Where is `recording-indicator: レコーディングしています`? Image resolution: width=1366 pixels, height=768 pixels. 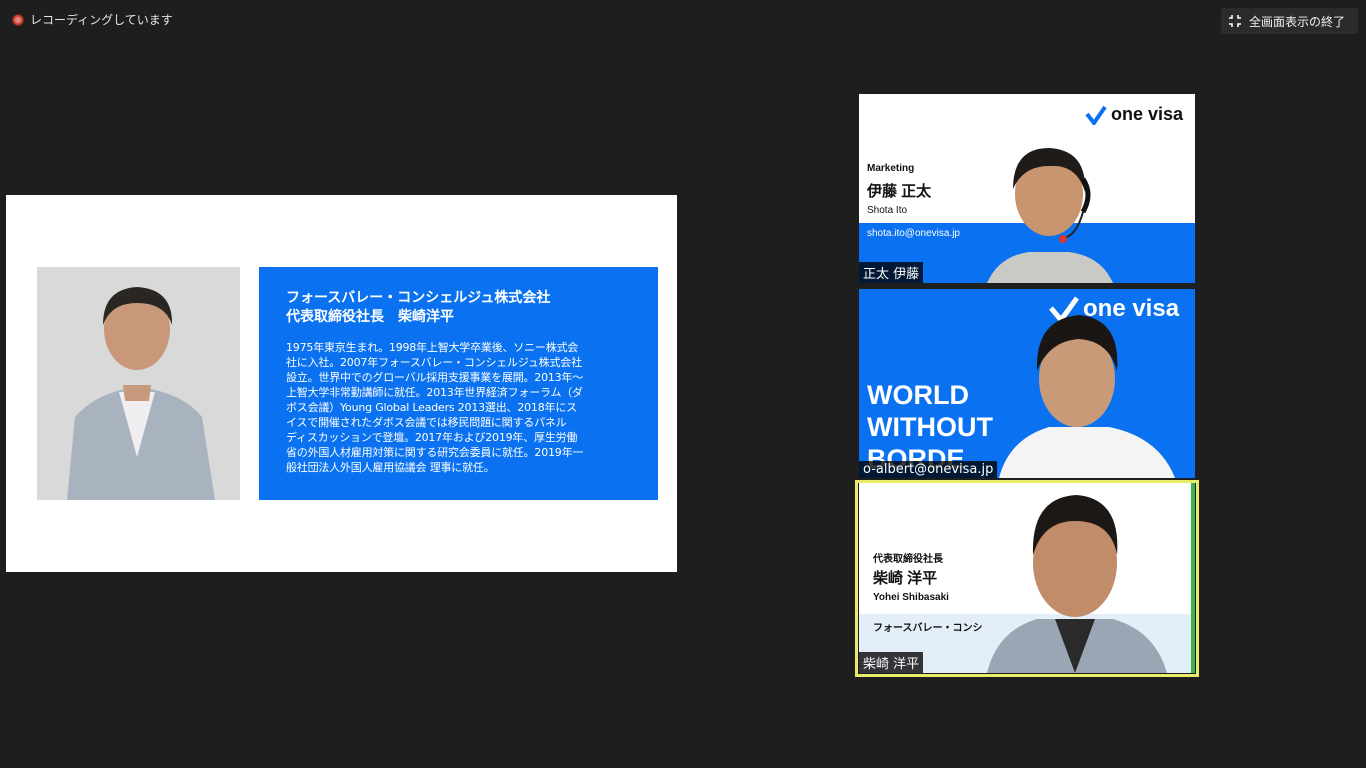
recording-indicator: レコーディングしています is located at coordinates (92, 19).